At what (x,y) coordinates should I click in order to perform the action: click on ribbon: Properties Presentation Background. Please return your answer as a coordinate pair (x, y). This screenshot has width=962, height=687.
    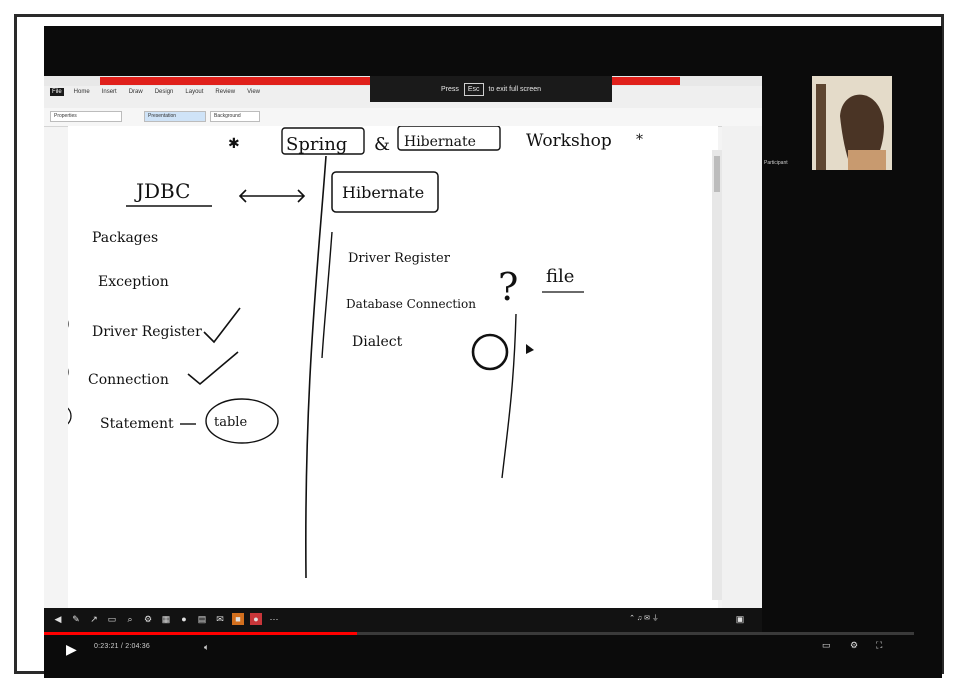
    Looking at the image, I should click on (403, 117).